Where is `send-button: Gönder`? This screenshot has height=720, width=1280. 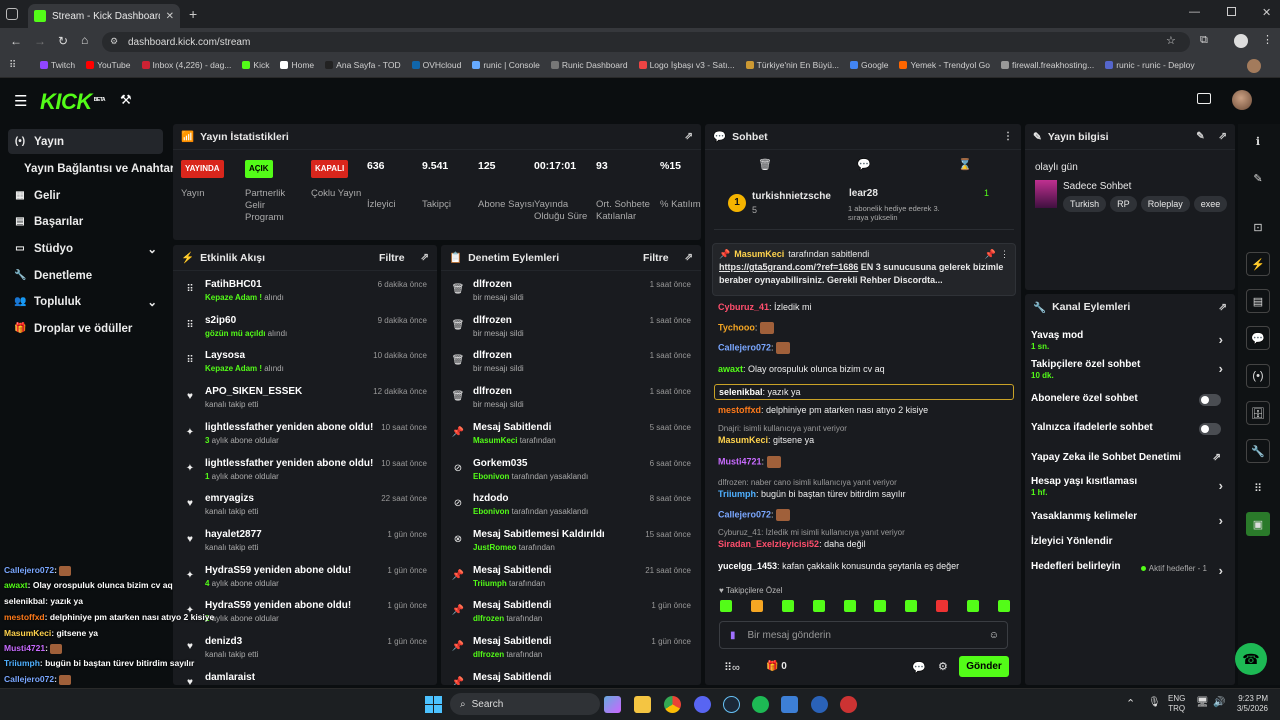 send-button: Gönder is located at coordinates (984, 666).